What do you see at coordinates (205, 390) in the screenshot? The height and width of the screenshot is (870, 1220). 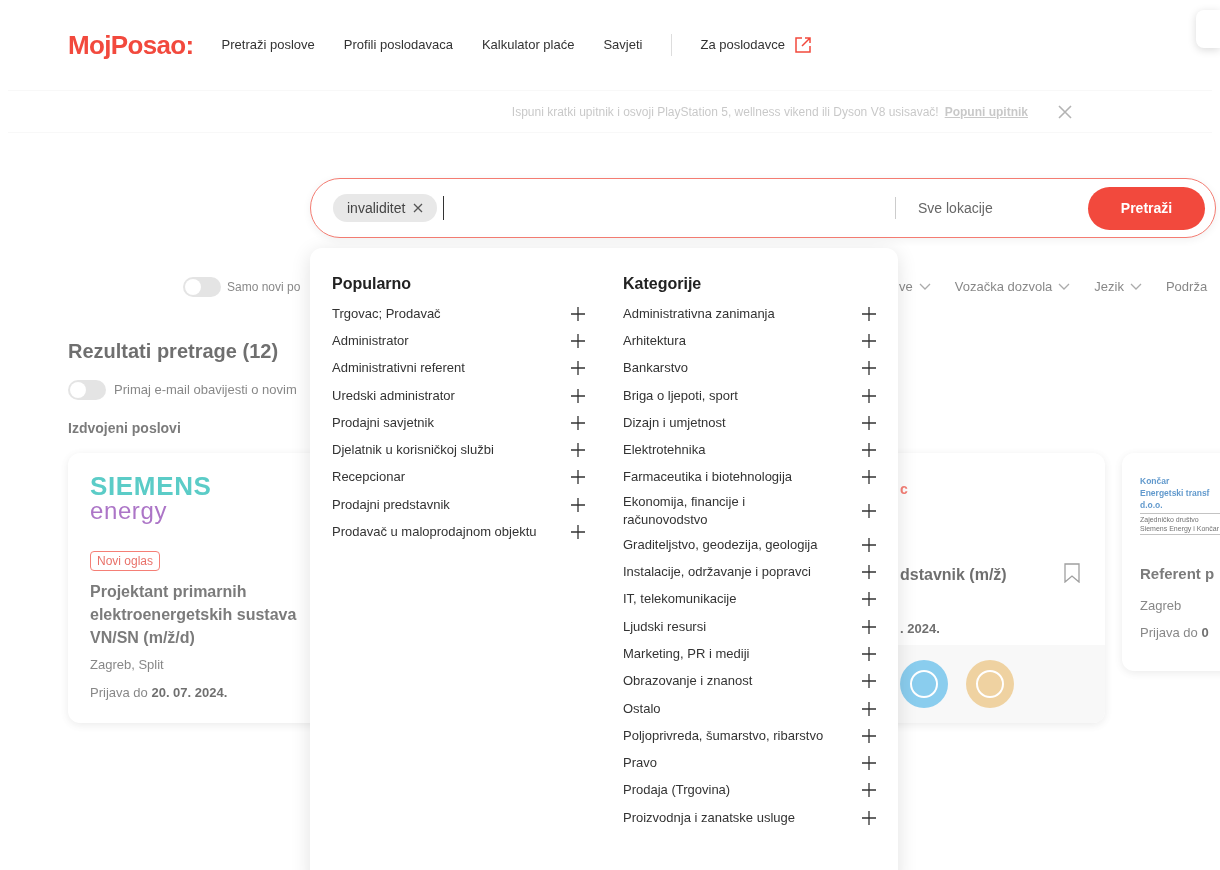 I see `email-alerts-label: Primaj e-mail obavijesti o novim` at bounding box center [205, 390].